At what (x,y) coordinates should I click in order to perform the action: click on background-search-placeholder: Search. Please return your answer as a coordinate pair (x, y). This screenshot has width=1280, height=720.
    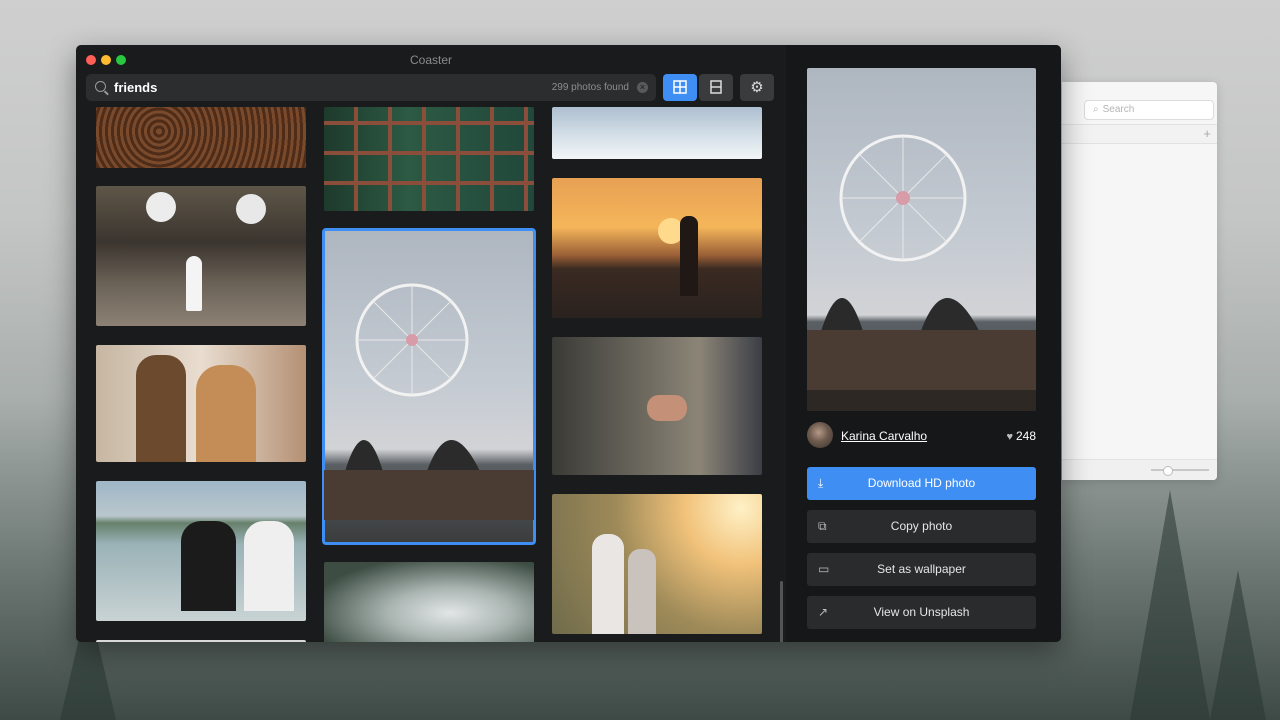
    Looking at the image, I should click on (1118, 109).